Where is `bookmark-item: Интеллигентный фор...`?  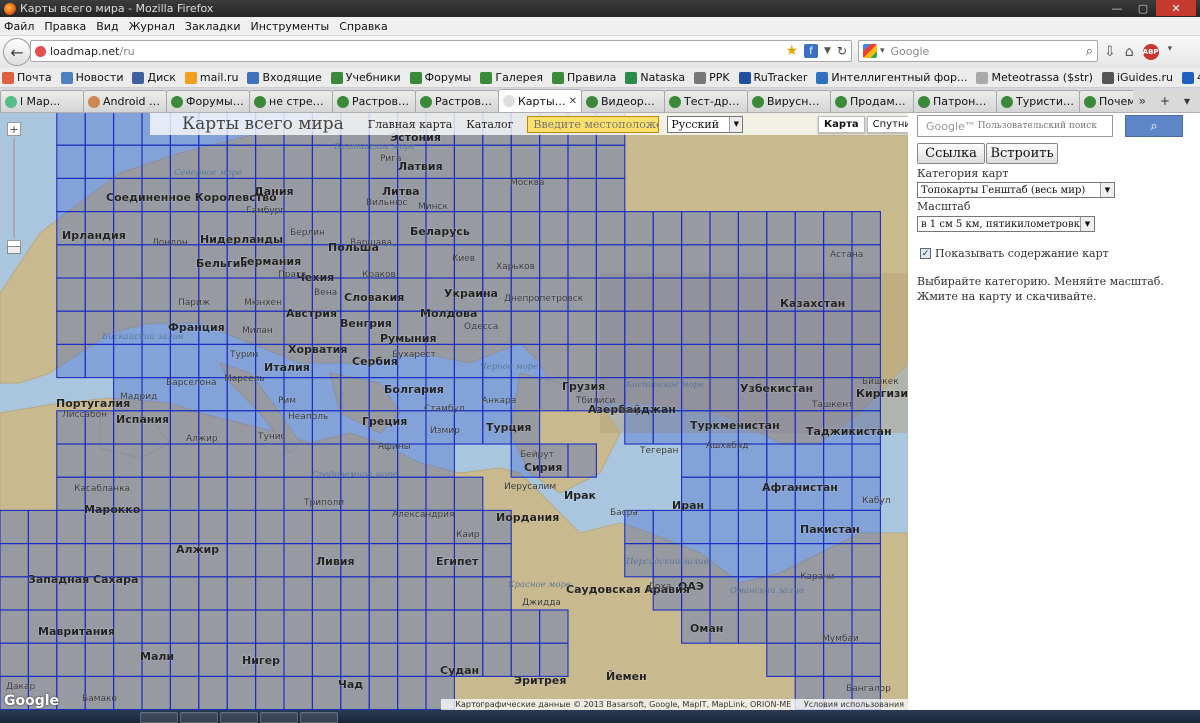
bookmark-item: Интеллигентный фор... is located at coordinates (891, 77).